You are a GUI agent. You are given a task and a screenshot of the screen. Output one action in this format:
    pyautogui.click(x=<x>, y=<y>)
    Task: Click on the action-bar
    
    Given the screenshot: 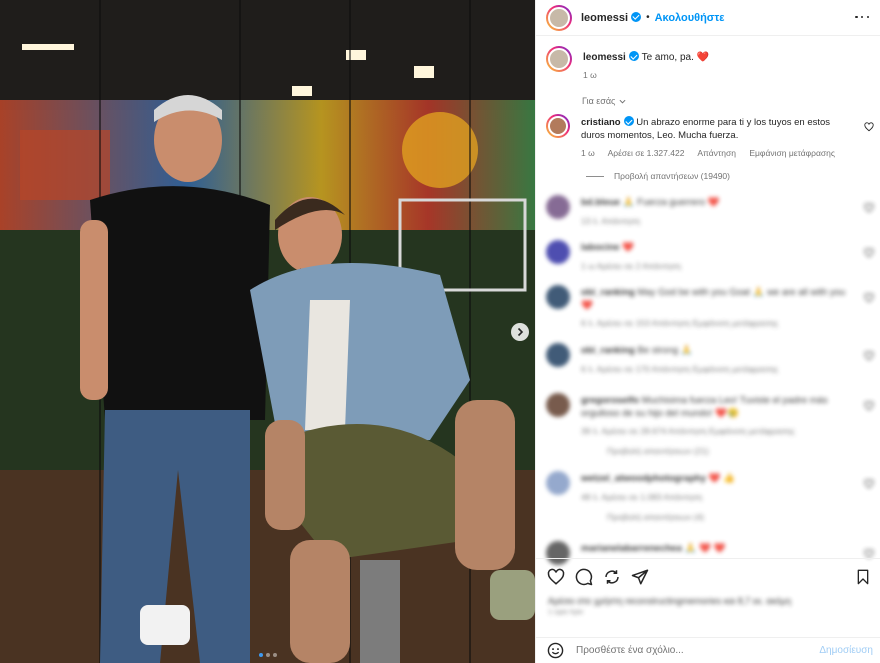 What is the action you would take?
    pyautogui.click(x=708, y=576)
    